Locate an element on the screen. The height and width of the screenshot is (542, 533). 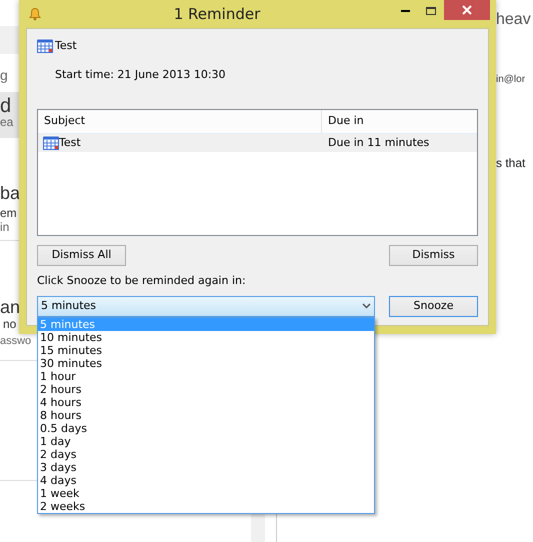
snooze-option: 2 weeks is located at coordinates (206, 506).